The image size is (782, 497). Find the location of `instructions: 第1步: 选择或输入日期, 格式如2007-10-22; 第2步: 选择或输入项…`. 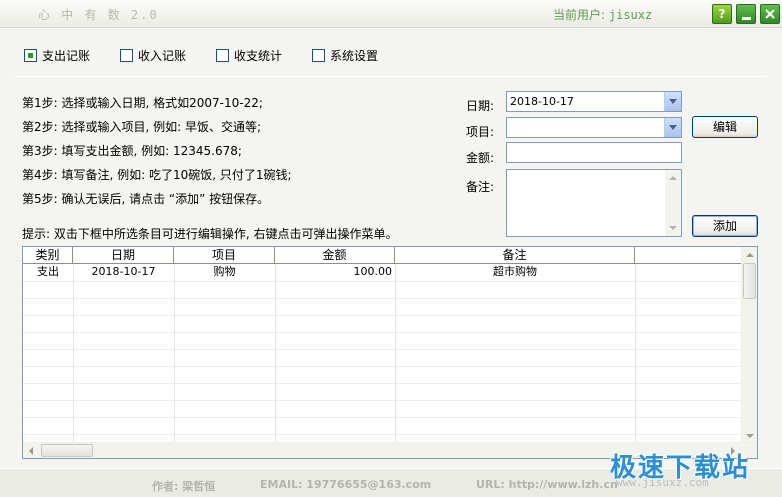

instructions: 第1步: 选择或输入日期, 格式如2007-10-22; 第2步: 选择或输入项… is located at coordinates (157, 156).